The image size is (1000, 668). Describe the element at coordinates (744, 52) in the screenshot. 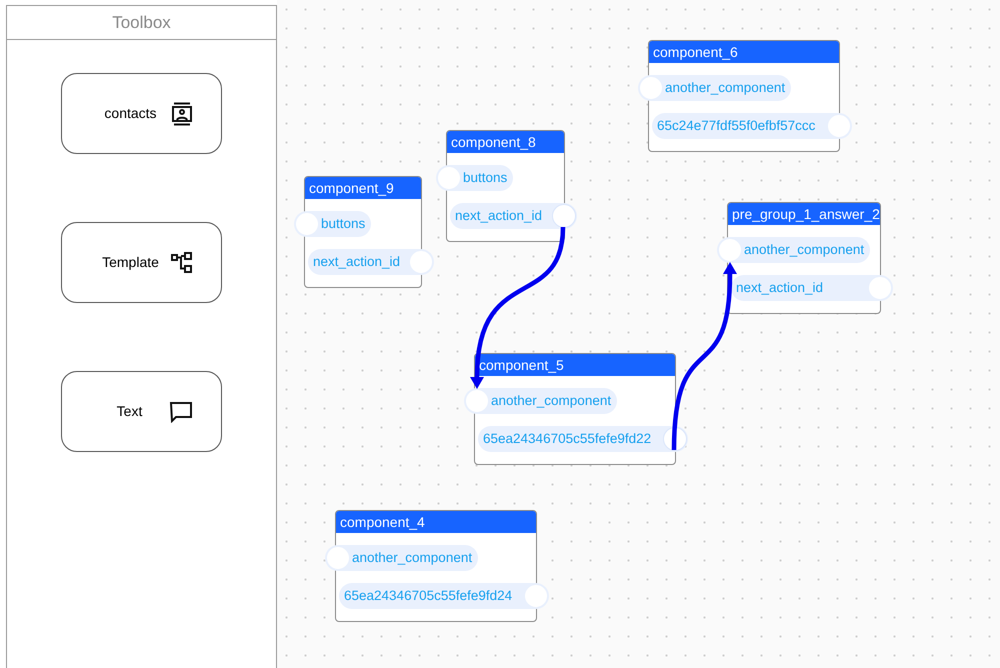

I see `node-title: component_6` at that location.